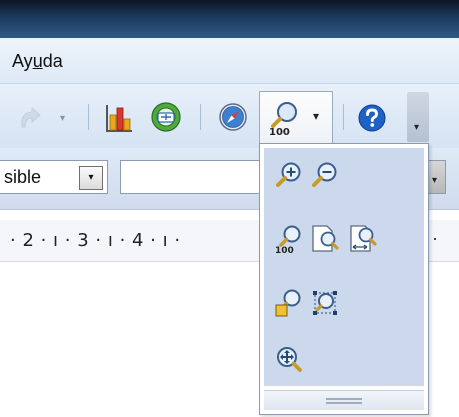 Image resolution: width=459 pixels, height=417 pixels. Describe the element at coordinates (62, 118) in the screenshot. I see `redo-dropdown-arrow: ▾` at that location.